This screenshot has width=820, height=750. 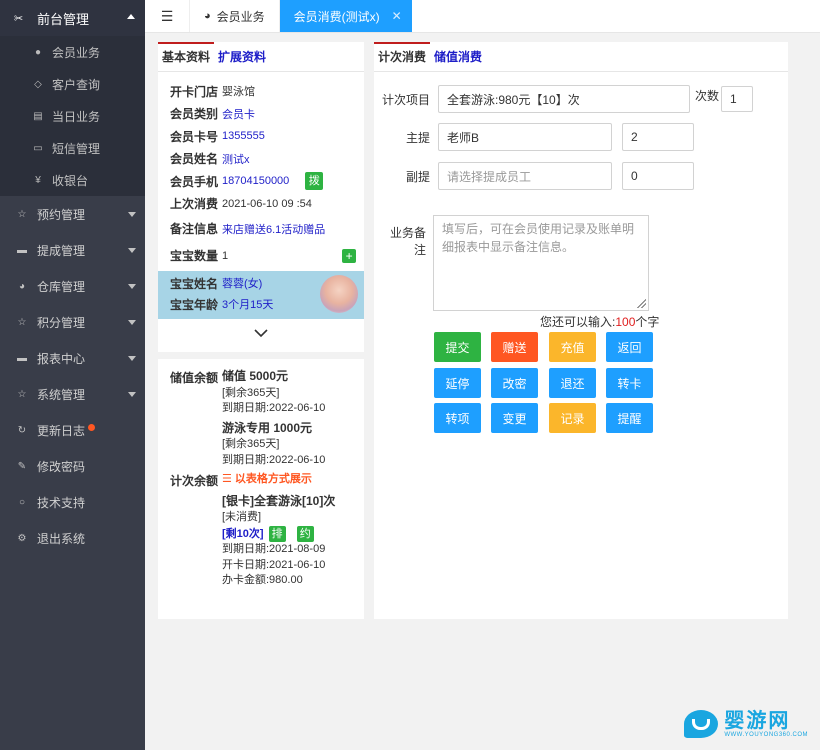 I want to click on menu-system: ☆ 系统管理, so click(x=72, y=394).